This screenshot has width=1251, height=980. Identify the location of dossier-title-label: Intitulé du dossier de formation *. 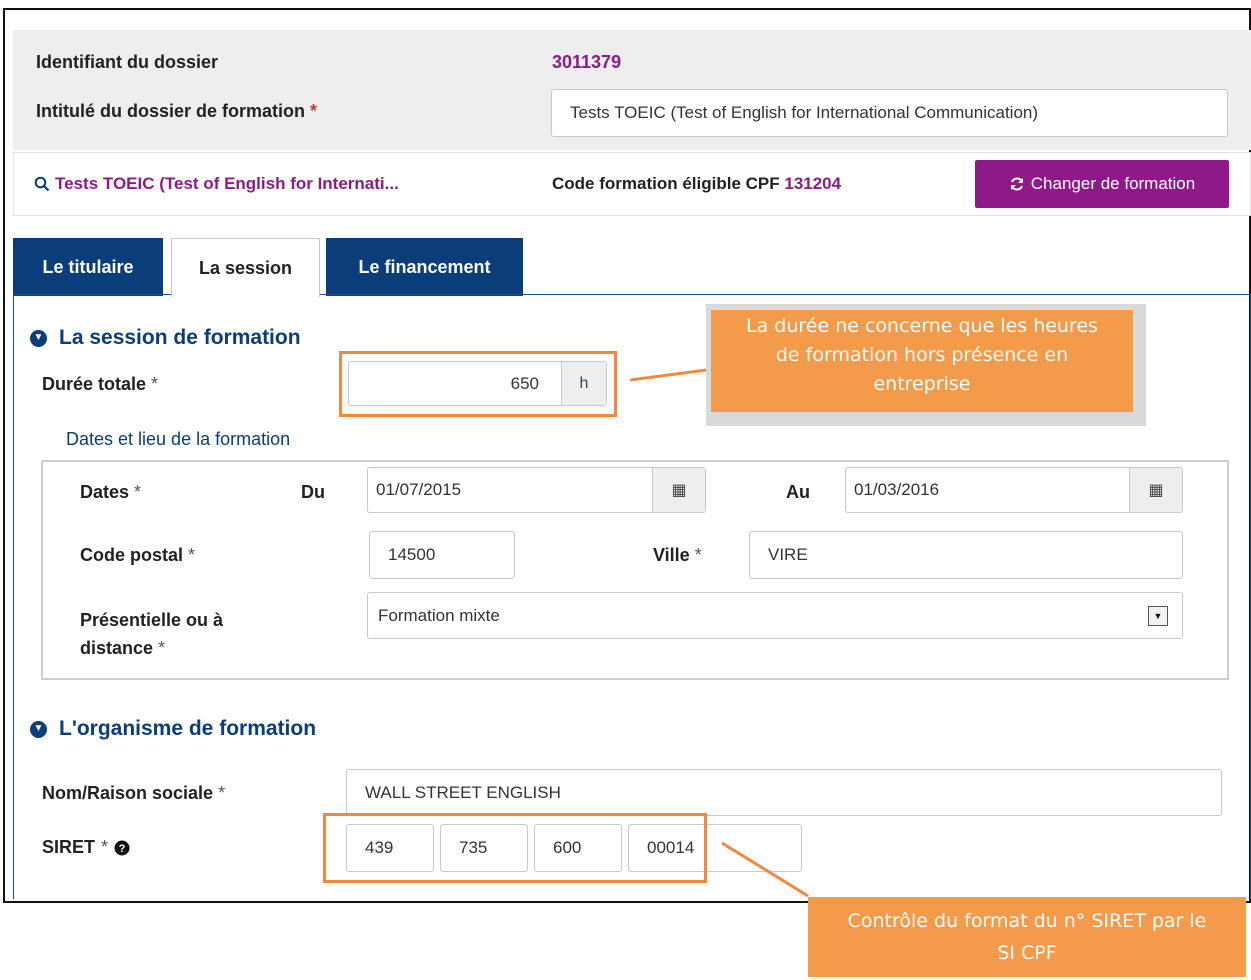
(177, 111).